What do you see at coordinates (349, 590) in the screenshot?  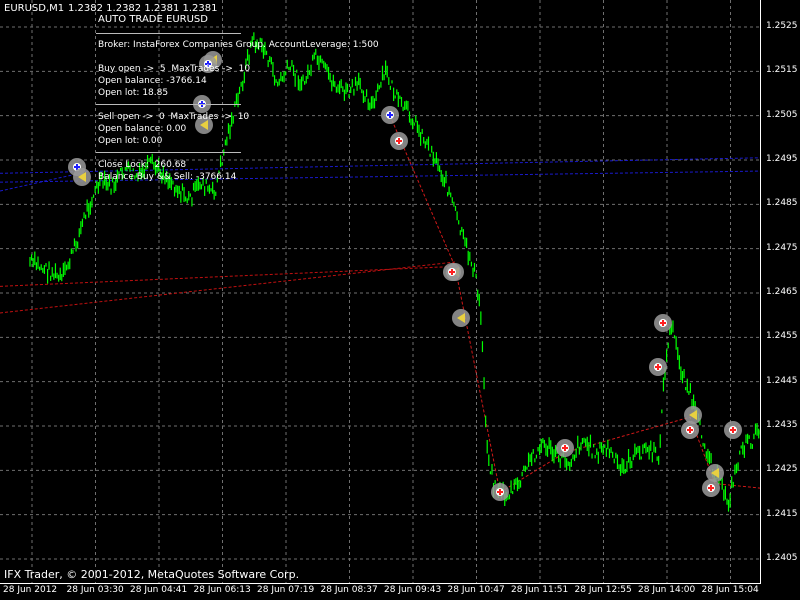 I see `time-label: 28 Jun 08:37` at bounding box center [349, 590].